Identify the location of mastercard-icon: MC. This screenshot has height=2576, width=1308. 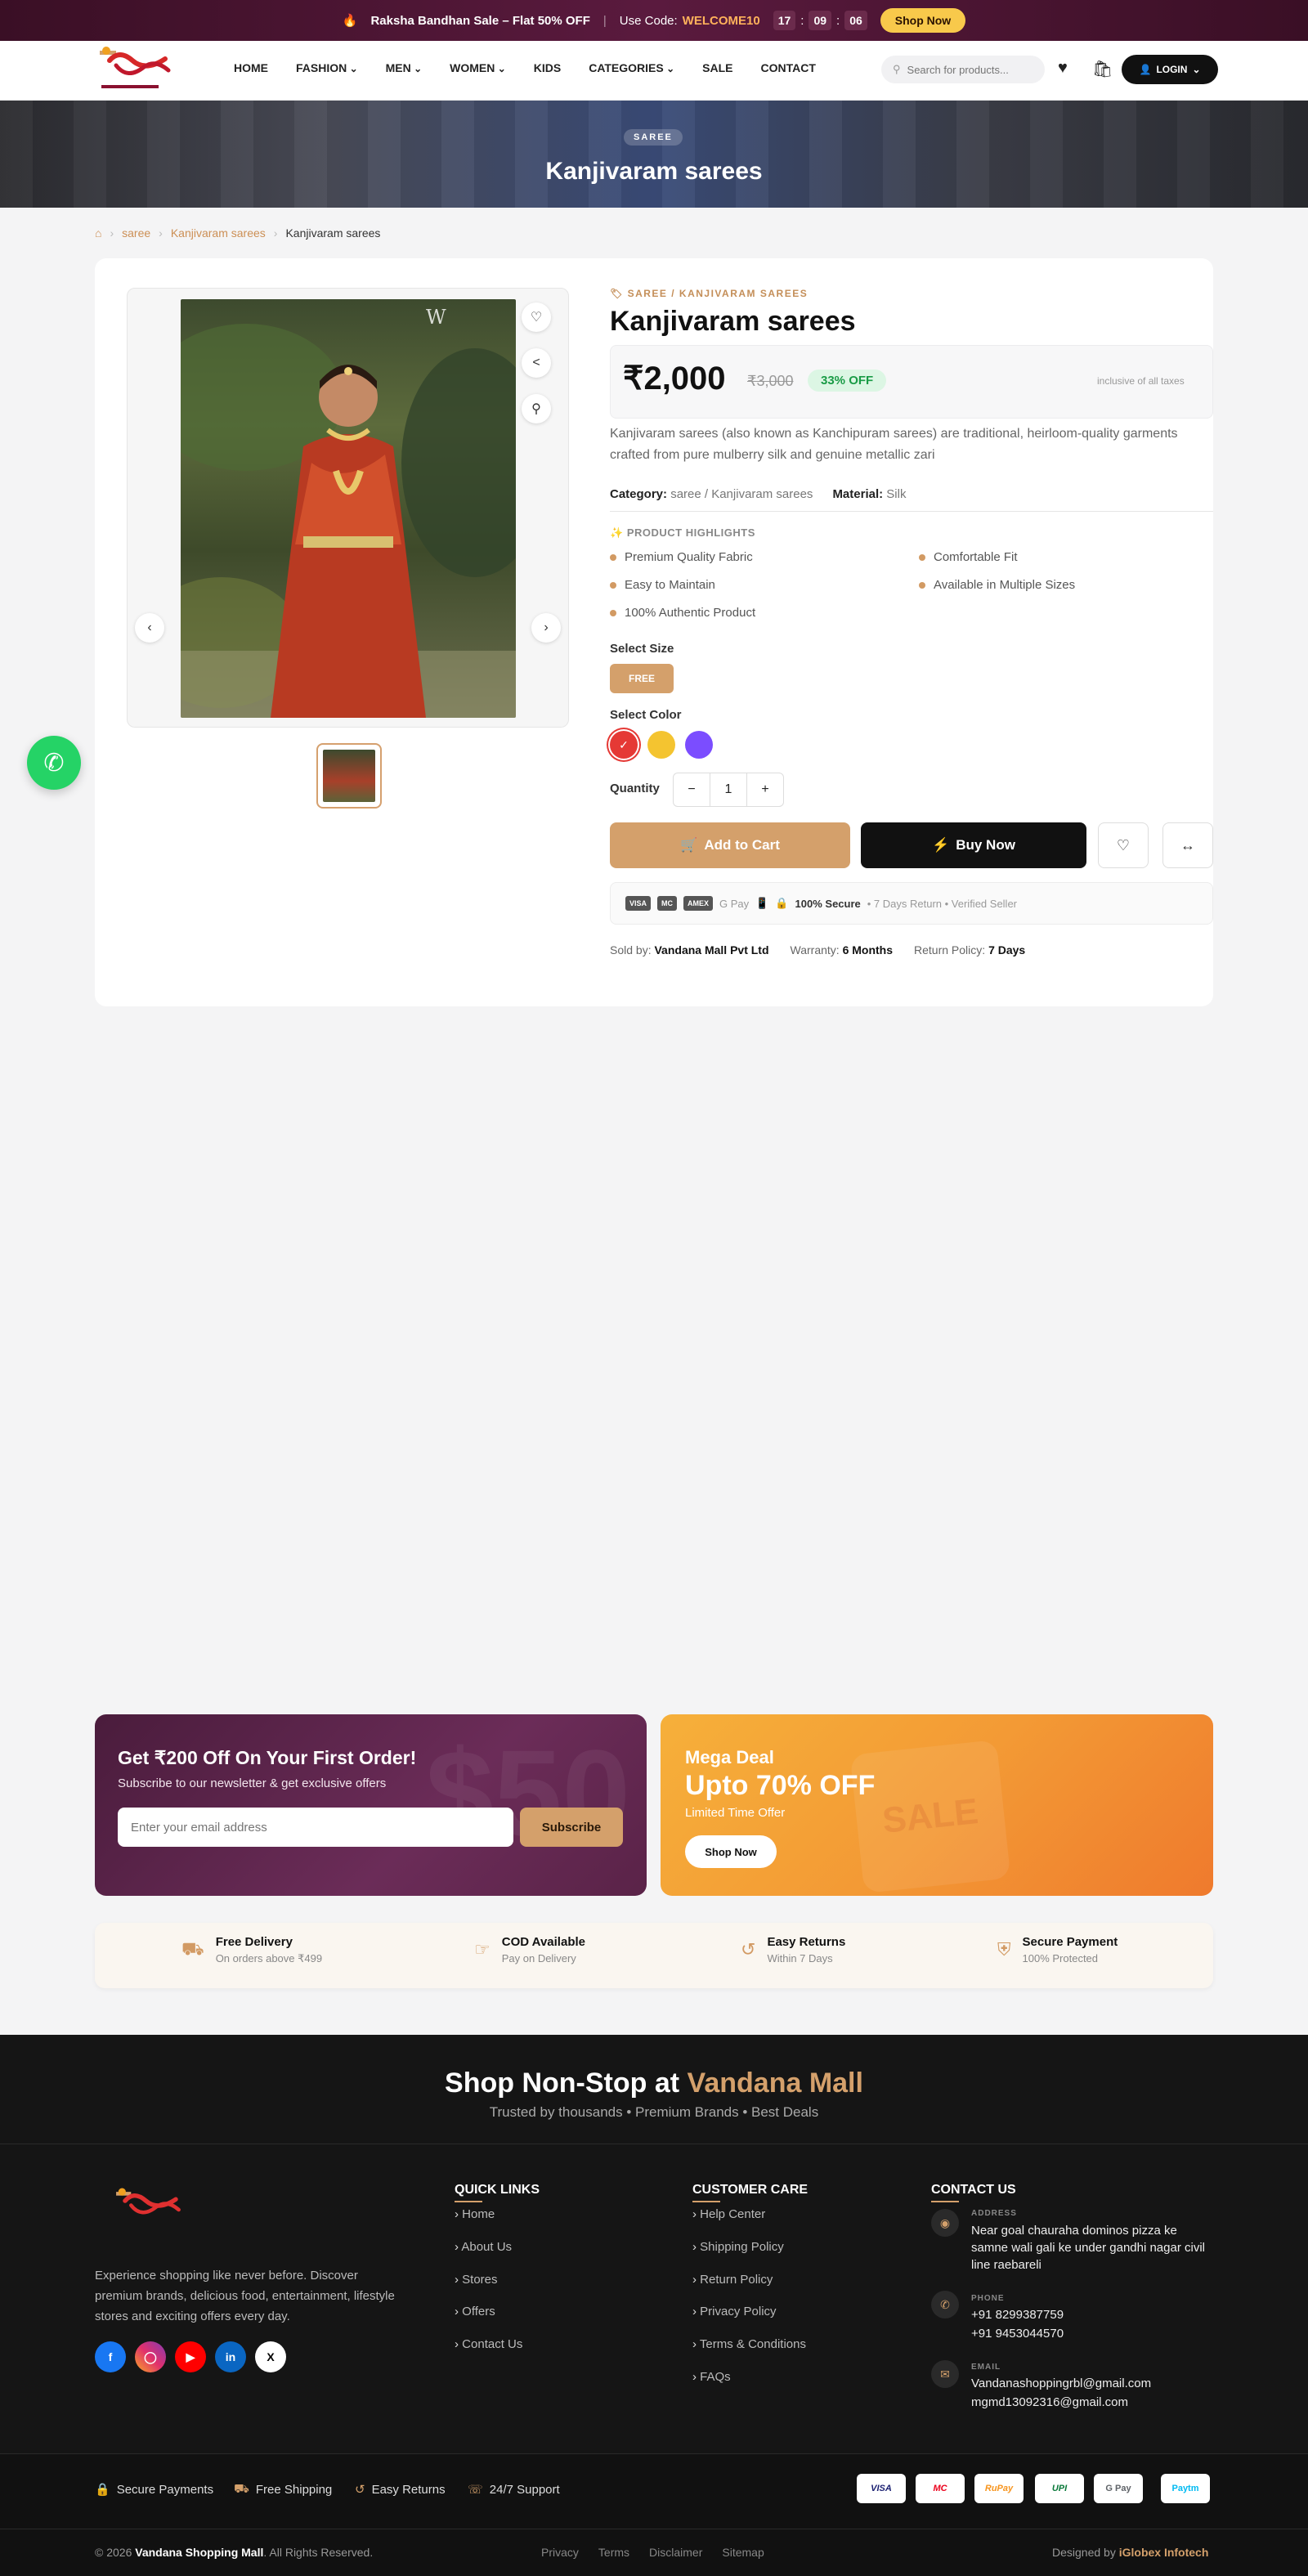
(667, 904).